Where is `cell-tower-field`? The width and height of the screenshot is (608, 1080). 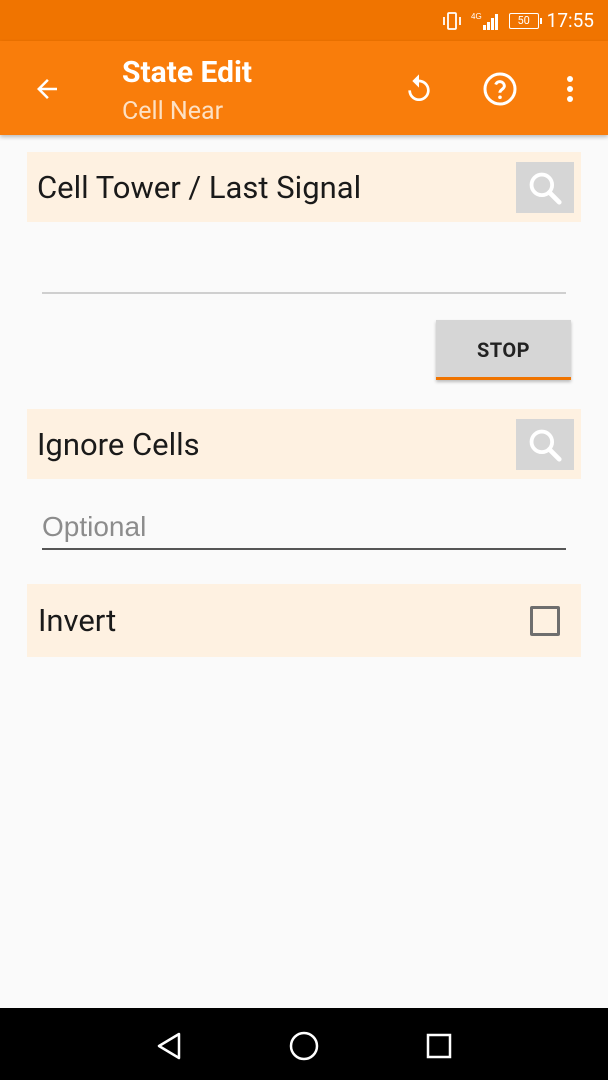
cell-tower-field is located at coordinates (304, 293).